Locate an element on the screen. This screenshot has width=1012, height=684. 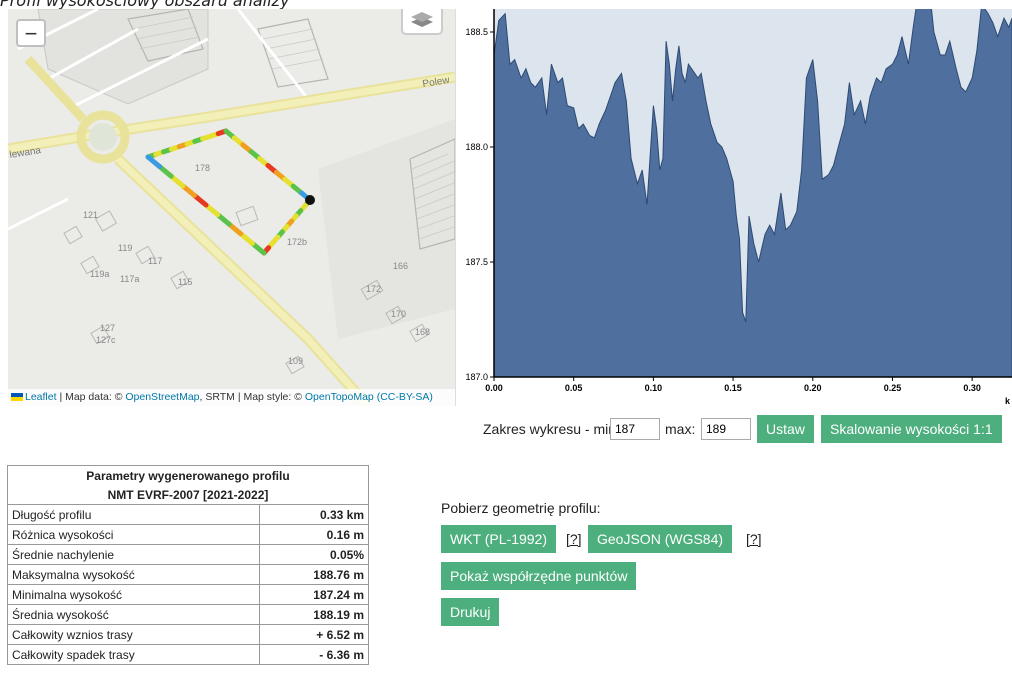
attribution-text: , SRTM | Map style: © is located at coordinates (252, 397).